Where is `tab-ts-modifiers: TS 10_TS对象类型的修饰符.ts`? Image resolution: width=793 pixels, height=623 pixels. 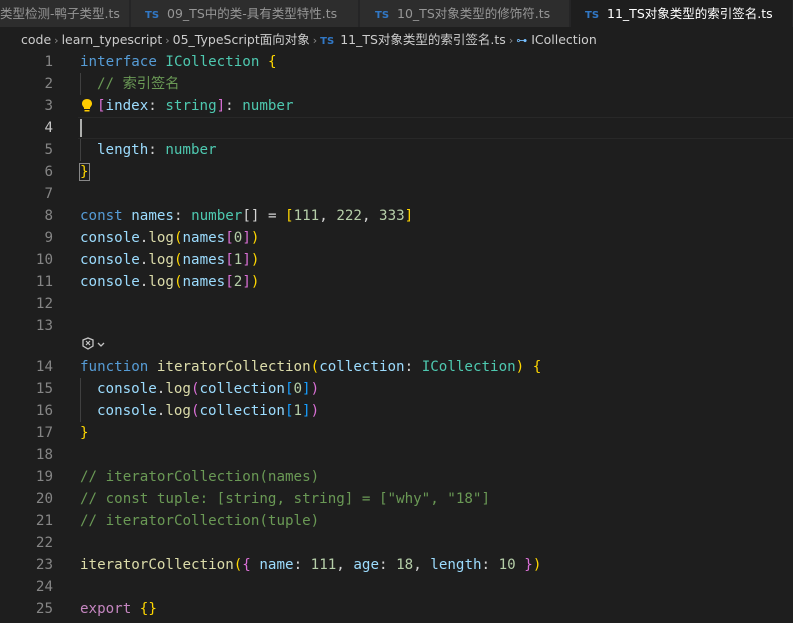 tab-ts-modifiers: TS 10_TS对象类型的修饰符.ts is located at coordinates (465, 13).